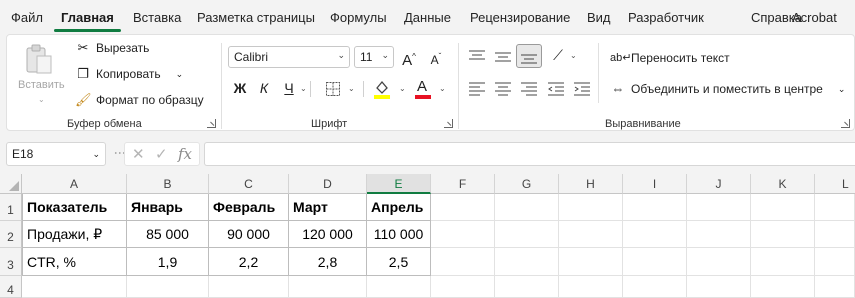 Image resolution: width=855 pixels, height=298 pixels. I want to click on bold-button: Ж, so click(240, 88).